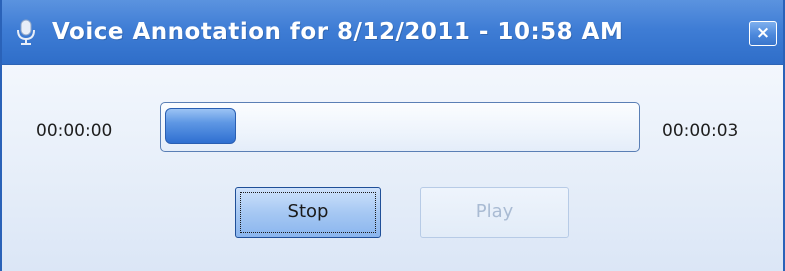 Image resolution: width=785 pixels, height=271 pixels. Describe the element at coordinates (400, 127) in the screenshot. I see `playback-progress-bar` at that location.